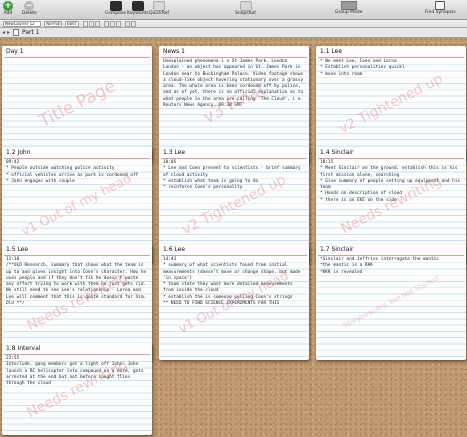 This screenshot has height=437, width=467. Describe the element at coordinates (31, 32) in the screenshot. I see `document-title: Part 1` at that location.